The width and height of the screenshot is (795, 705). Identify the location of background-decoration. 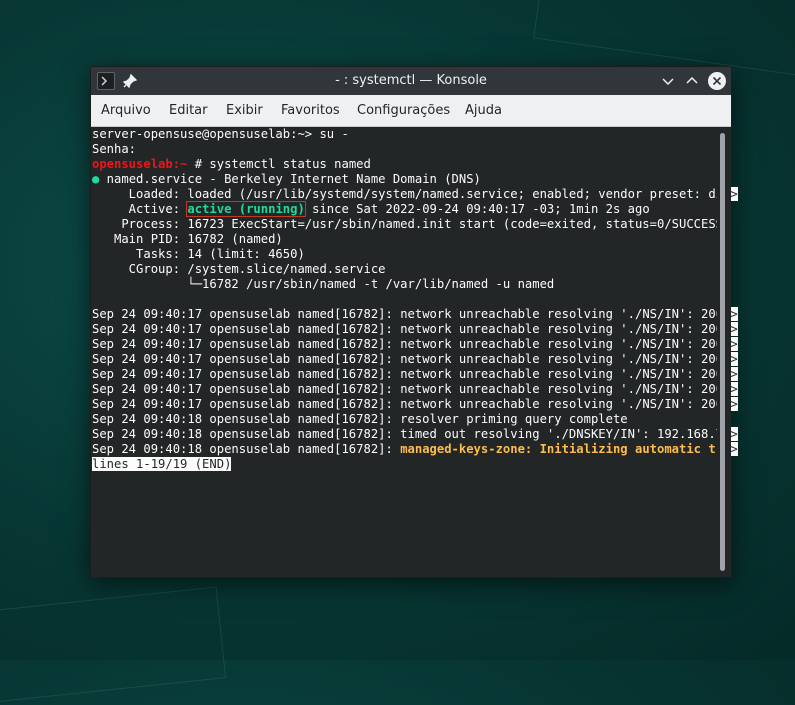
(113, 645).